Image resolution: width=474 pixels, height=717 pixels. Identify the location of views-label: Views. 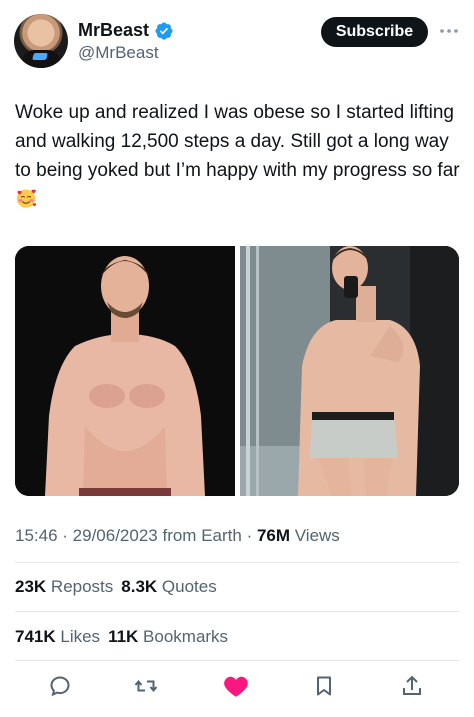
(315, 535).